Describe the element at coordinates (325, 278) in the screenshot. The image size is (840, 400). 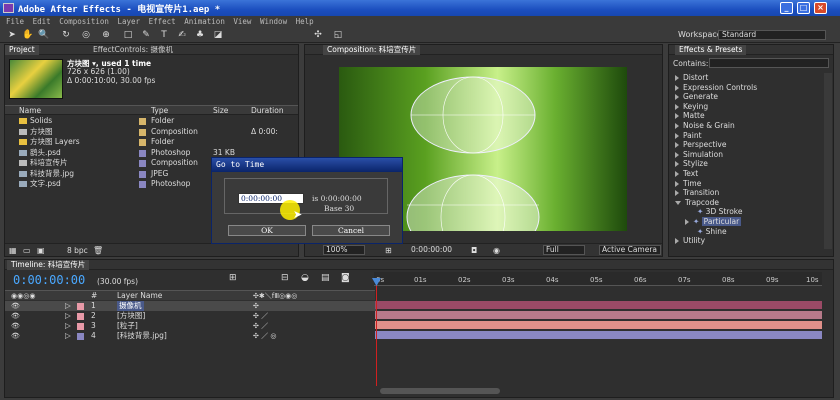
I see `frame-blending-icon: ▤` at that location.